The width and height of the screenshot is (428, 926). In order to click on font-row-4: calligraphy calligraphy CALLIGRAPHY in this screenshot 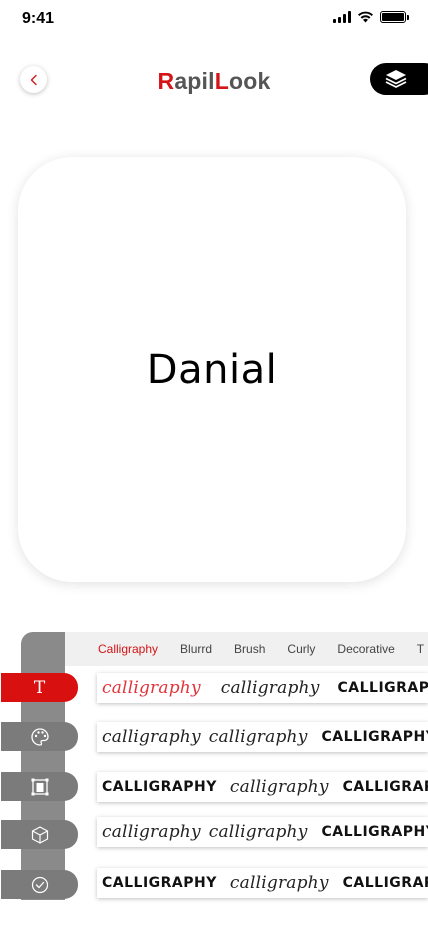, I will do `click(262, 832)`.